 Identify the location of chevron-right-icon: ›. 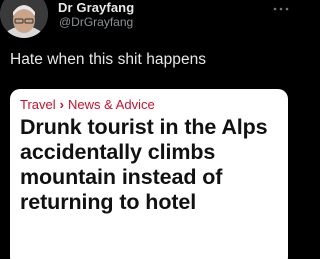
(61, 104).